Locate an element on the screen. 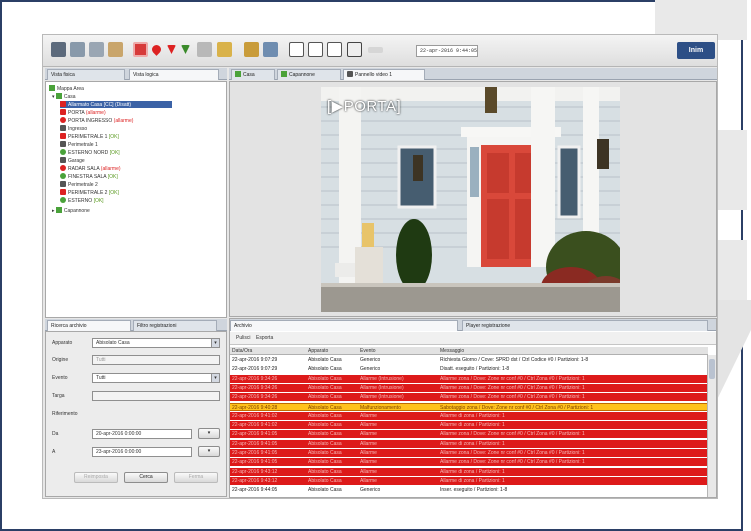 The height and width of the screenshot is (531, 751). sensors-icon is located at coordinates (77, 49).